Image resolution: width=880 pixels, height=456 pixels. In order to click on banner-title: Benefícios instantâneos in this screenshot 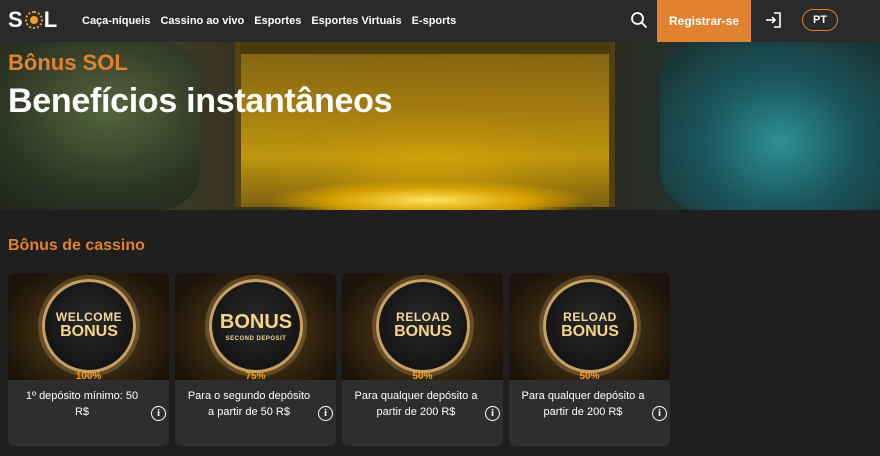, I will do `click(200, 101)`.